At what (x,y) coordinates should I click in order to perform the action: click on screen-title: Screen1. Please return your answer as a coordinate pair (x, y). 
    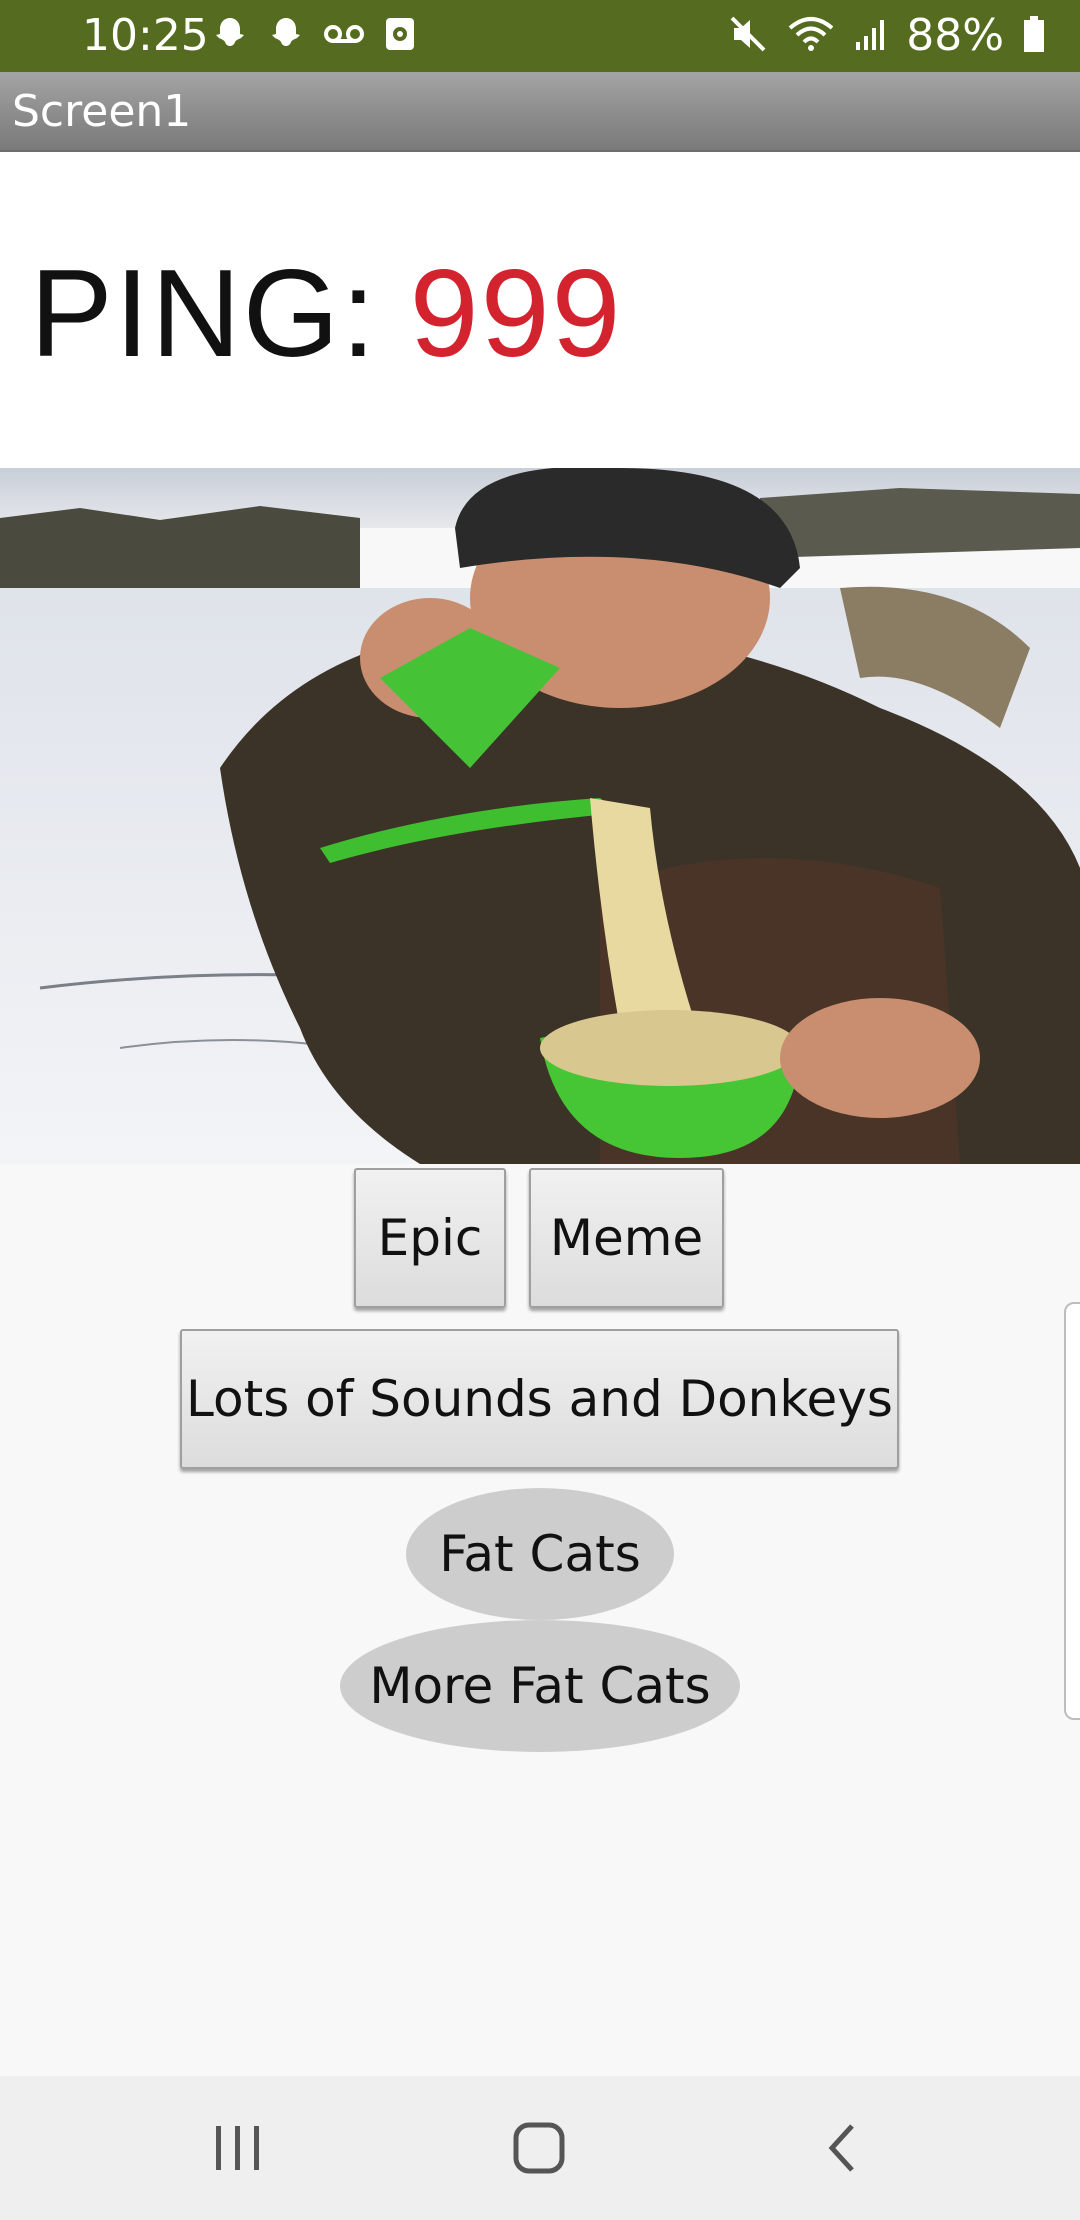
    Looking at the image, I should click on (102, 111).